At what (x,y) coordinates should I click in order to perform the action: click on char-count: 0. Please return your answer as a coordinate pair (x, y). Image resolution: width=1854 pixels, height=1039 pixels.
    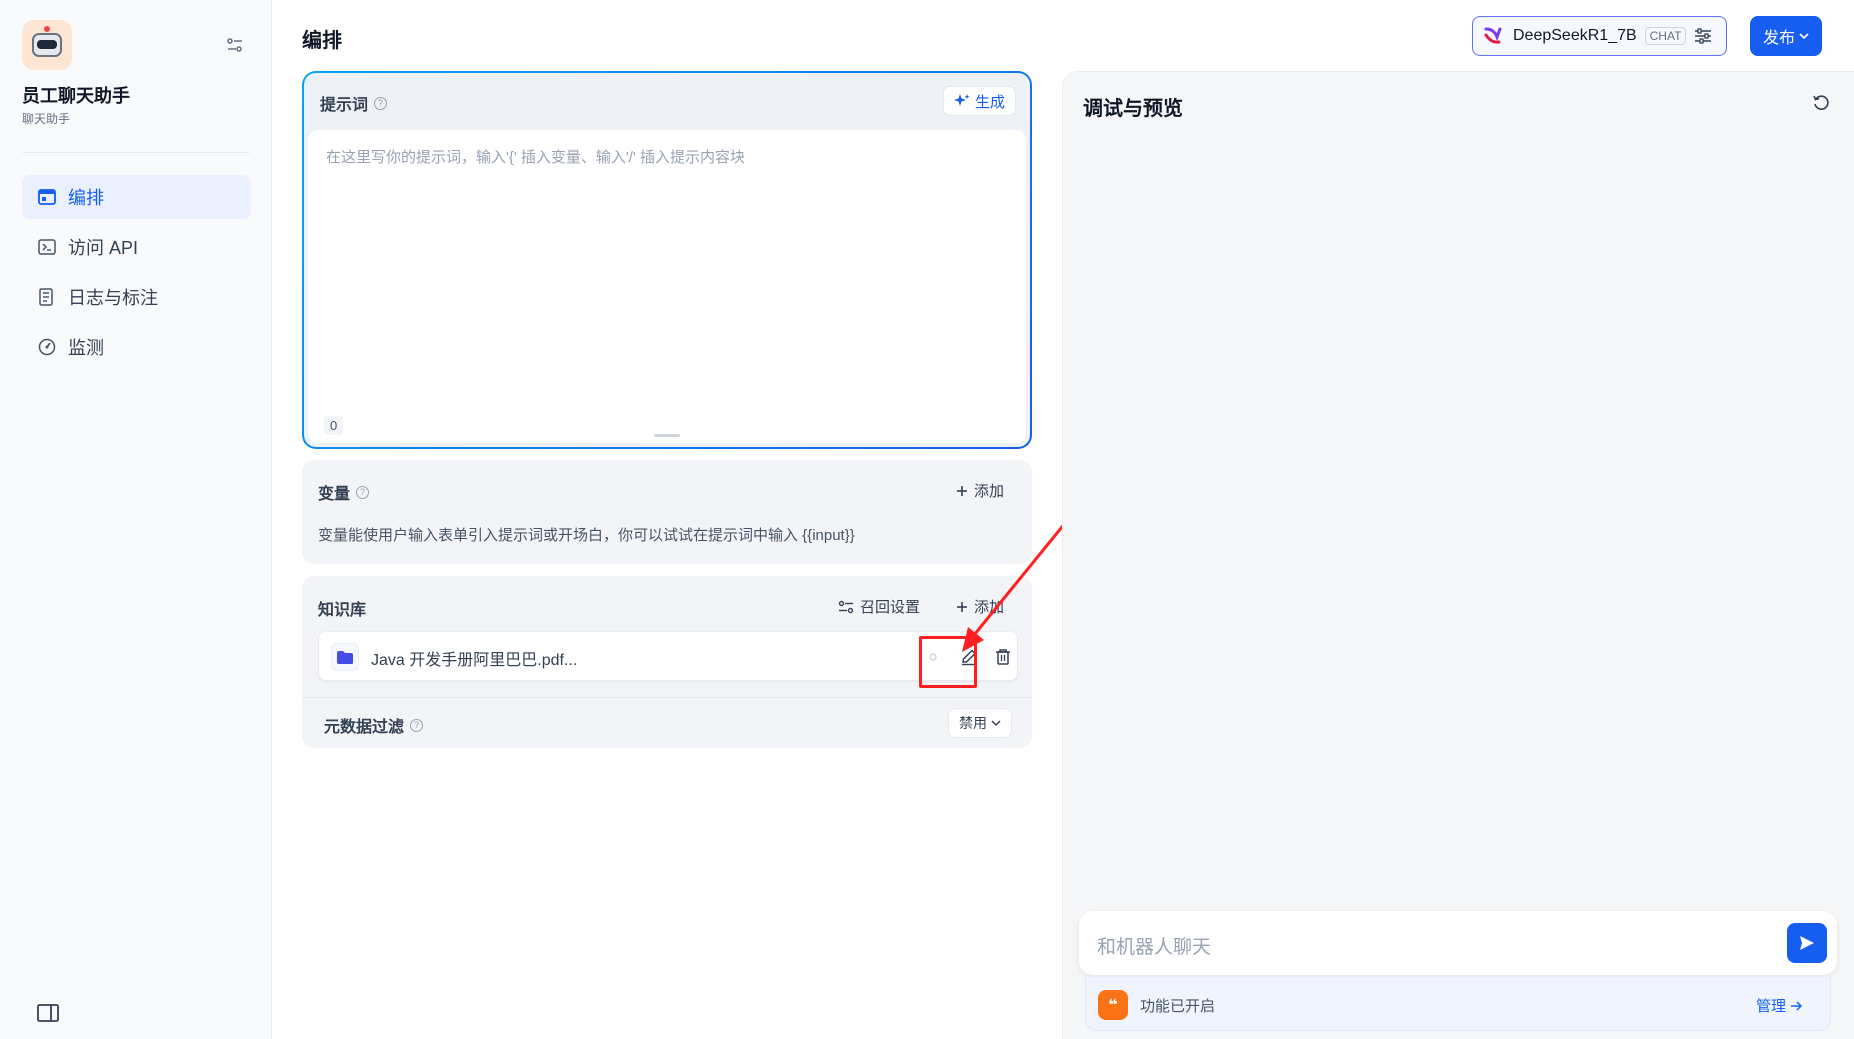
    Looking at the image, I should click on (334, 425).